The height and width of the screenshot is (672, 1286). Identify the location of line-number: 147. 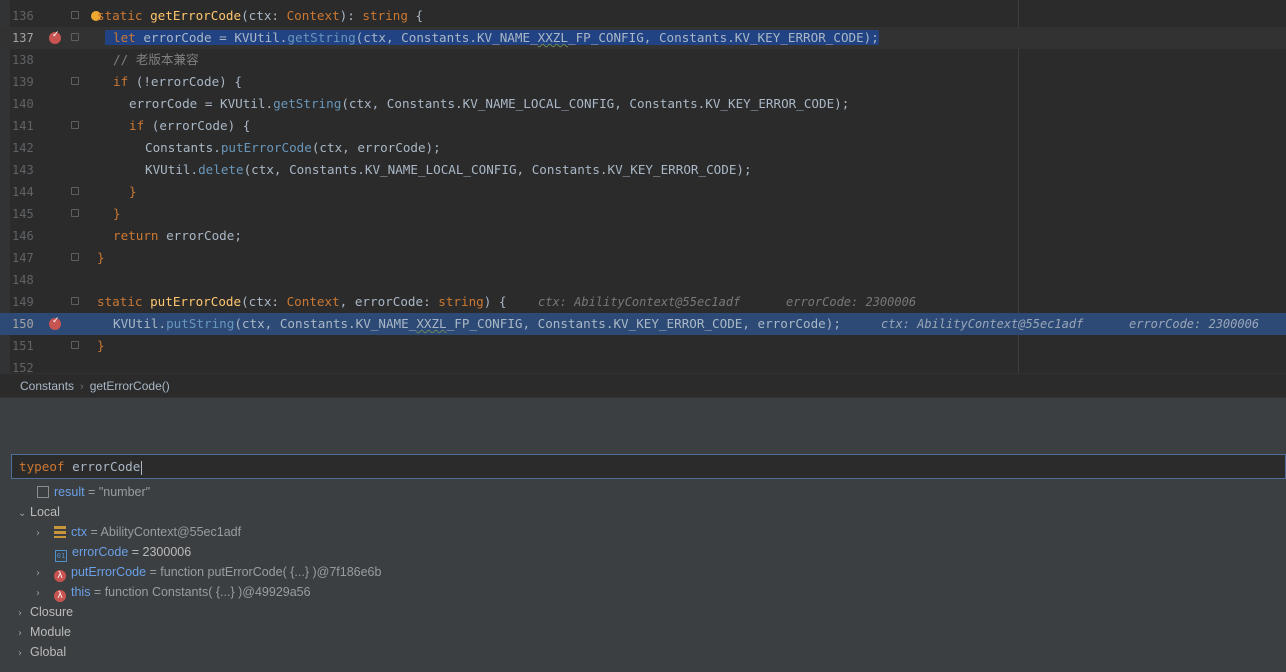
(23, 258).